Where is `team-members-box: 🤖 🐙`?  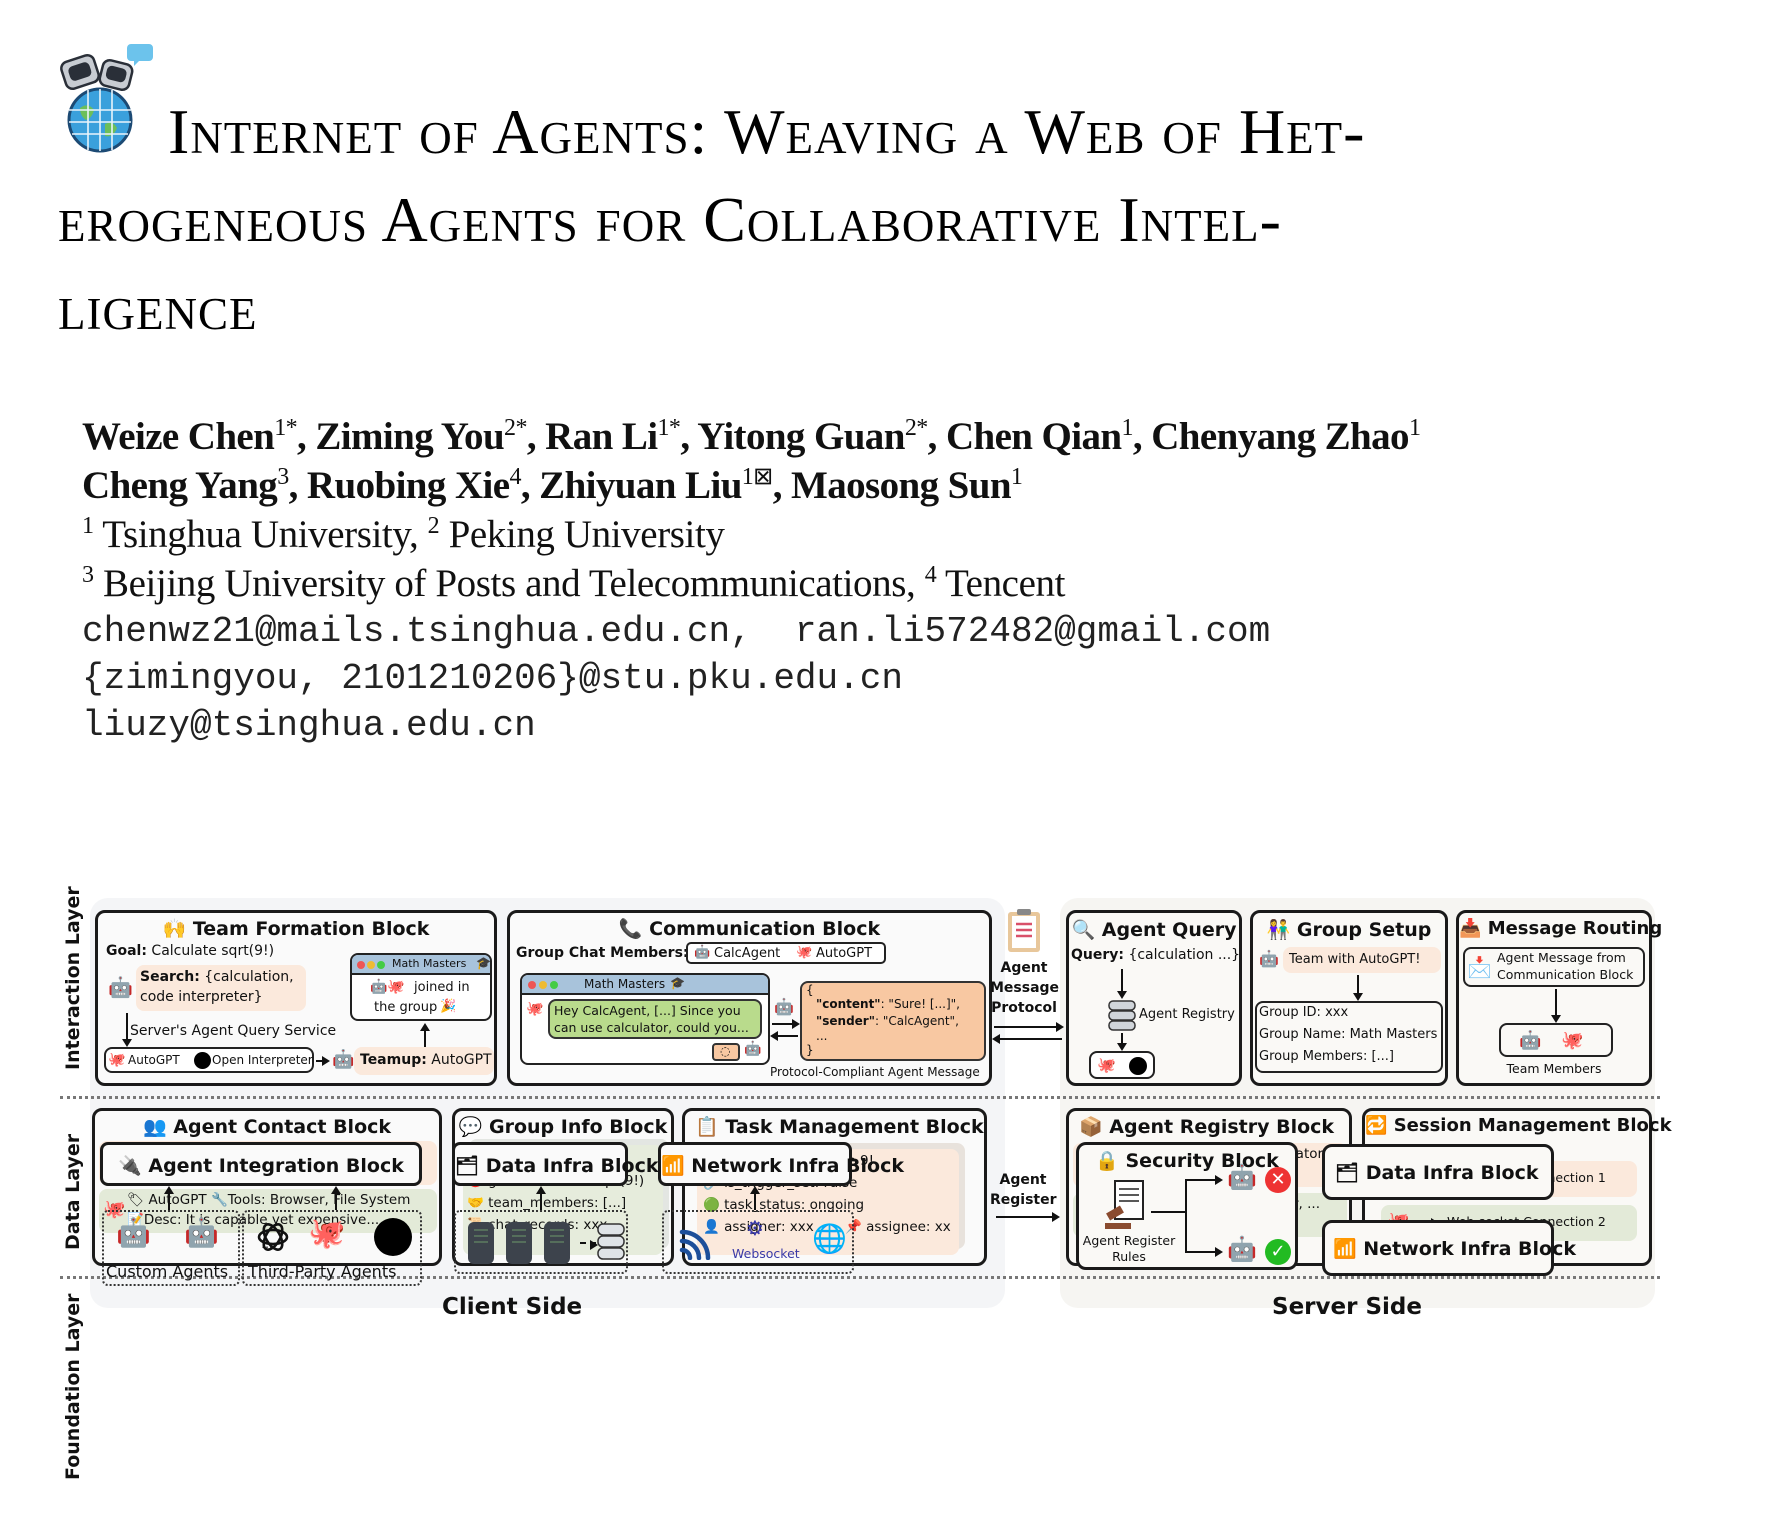
team-members-box: 🤖 🐙 is located at coordinates (1556, 1040).